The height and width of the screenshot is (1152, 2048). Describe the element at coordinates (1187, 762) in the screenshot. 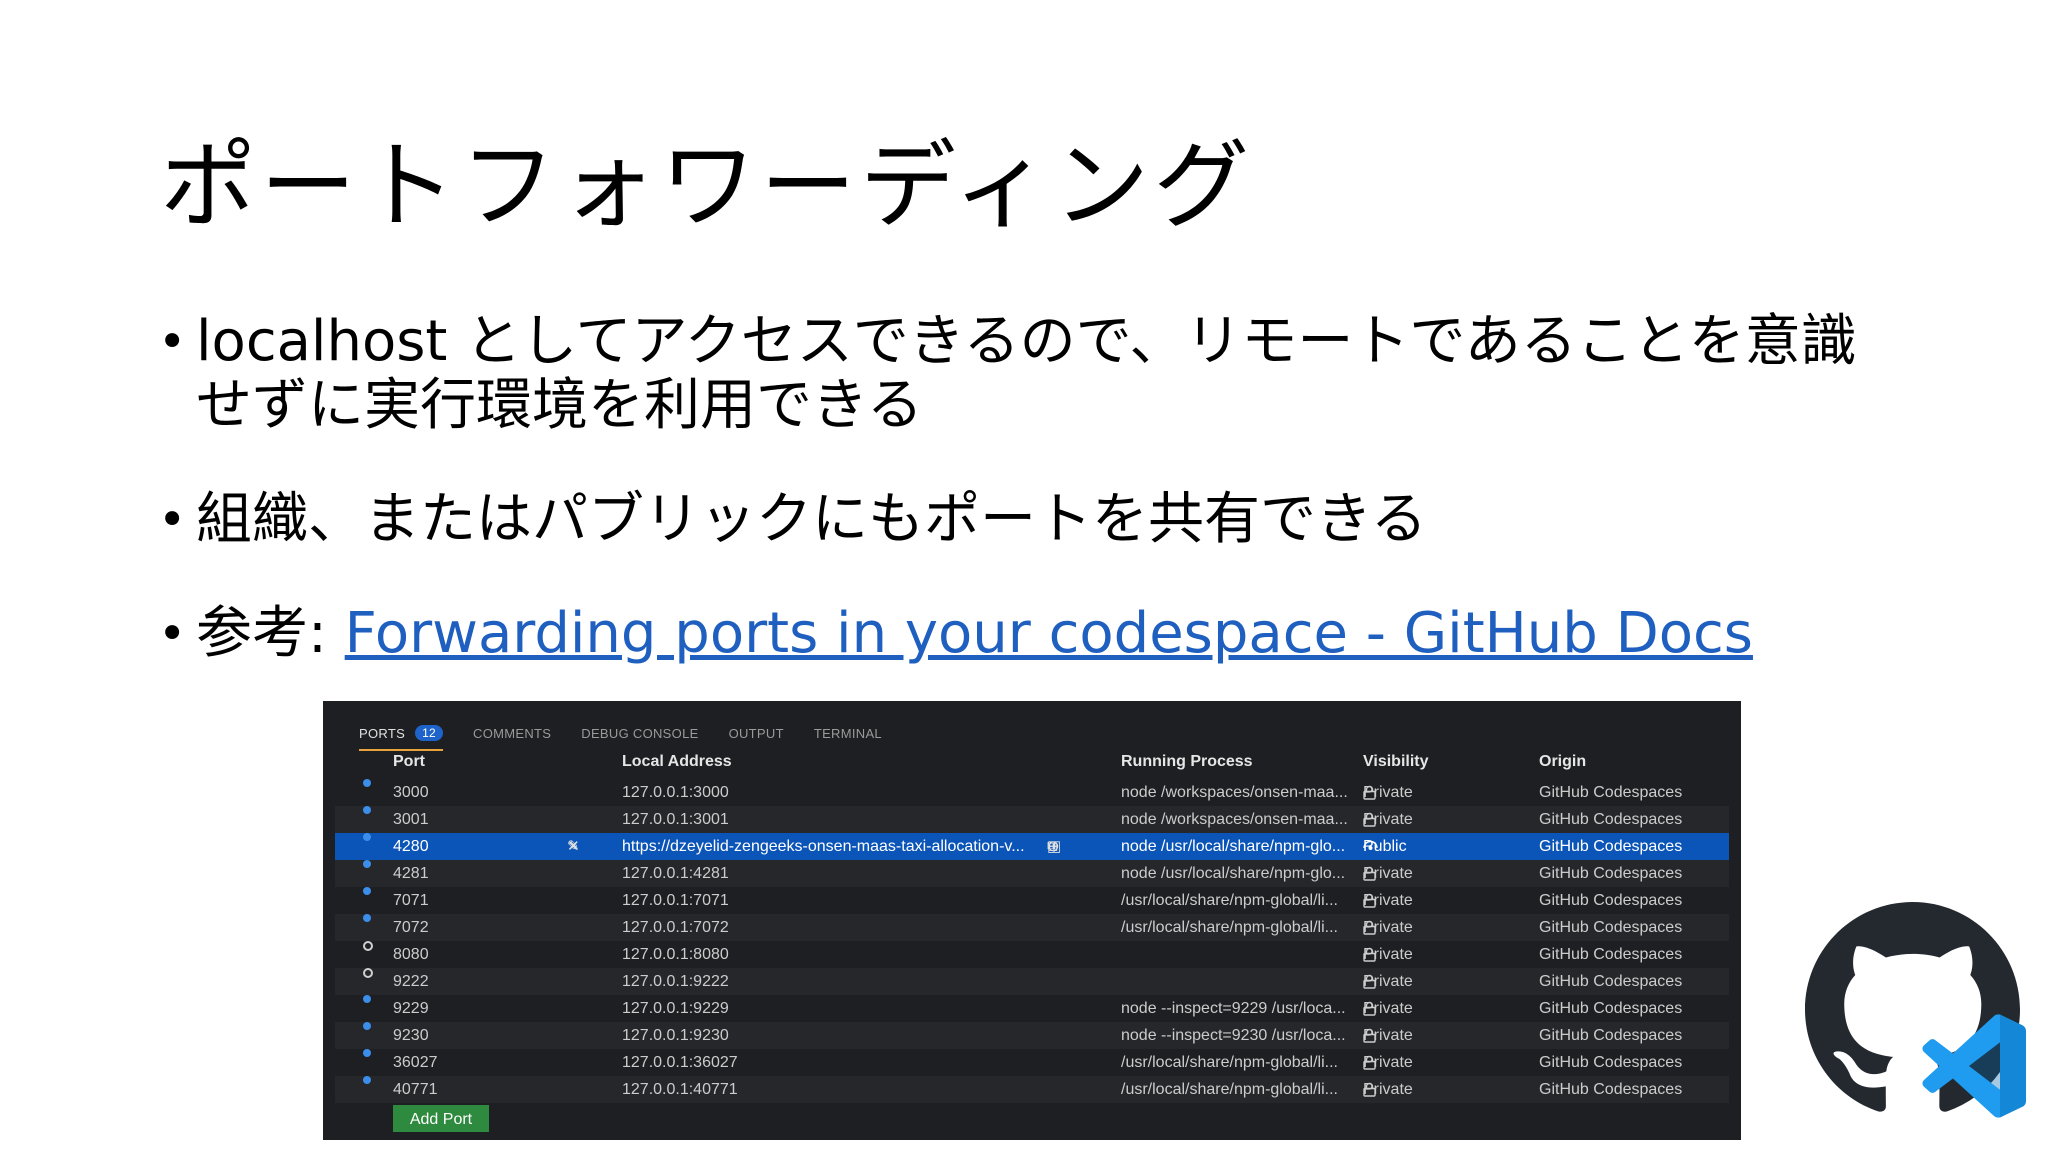

I see `column-header-process: Running Process` at that location.